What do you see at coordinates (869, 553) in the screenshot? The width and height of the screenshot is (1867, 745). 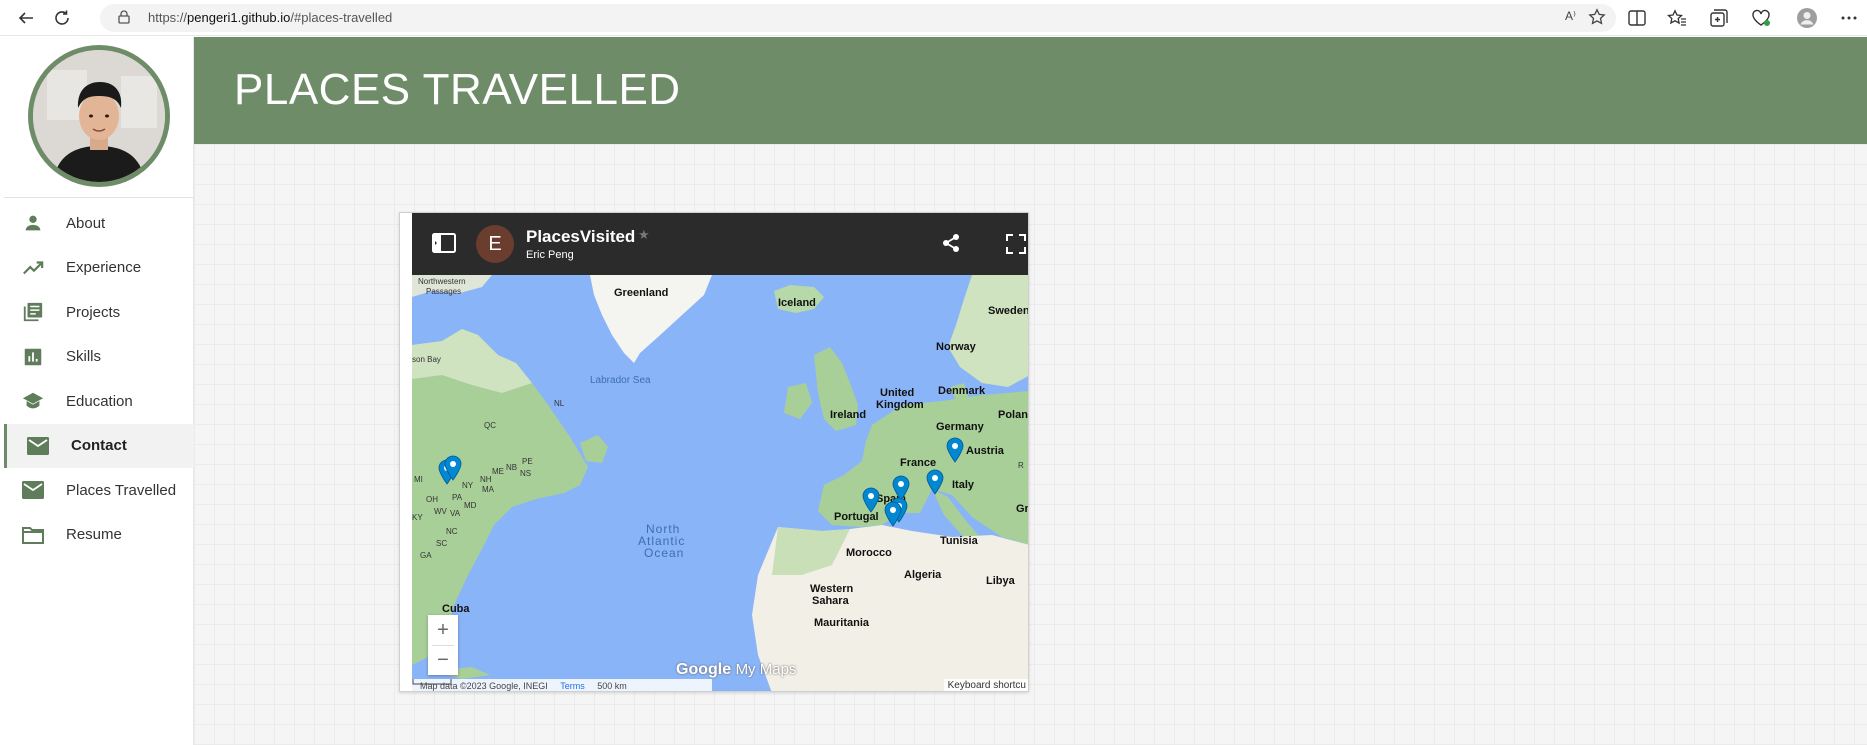 I see `label-morocco: Morocco` at bounding box center [869, 553].